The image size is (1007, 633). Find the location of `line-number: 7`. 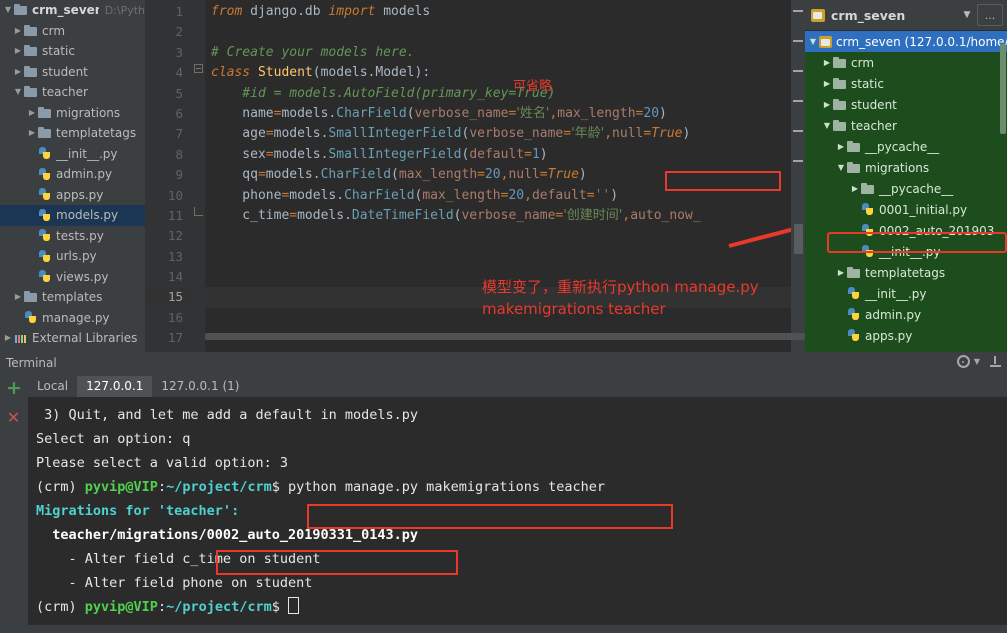

line-number: 7 is located at coordinates (168, 134).